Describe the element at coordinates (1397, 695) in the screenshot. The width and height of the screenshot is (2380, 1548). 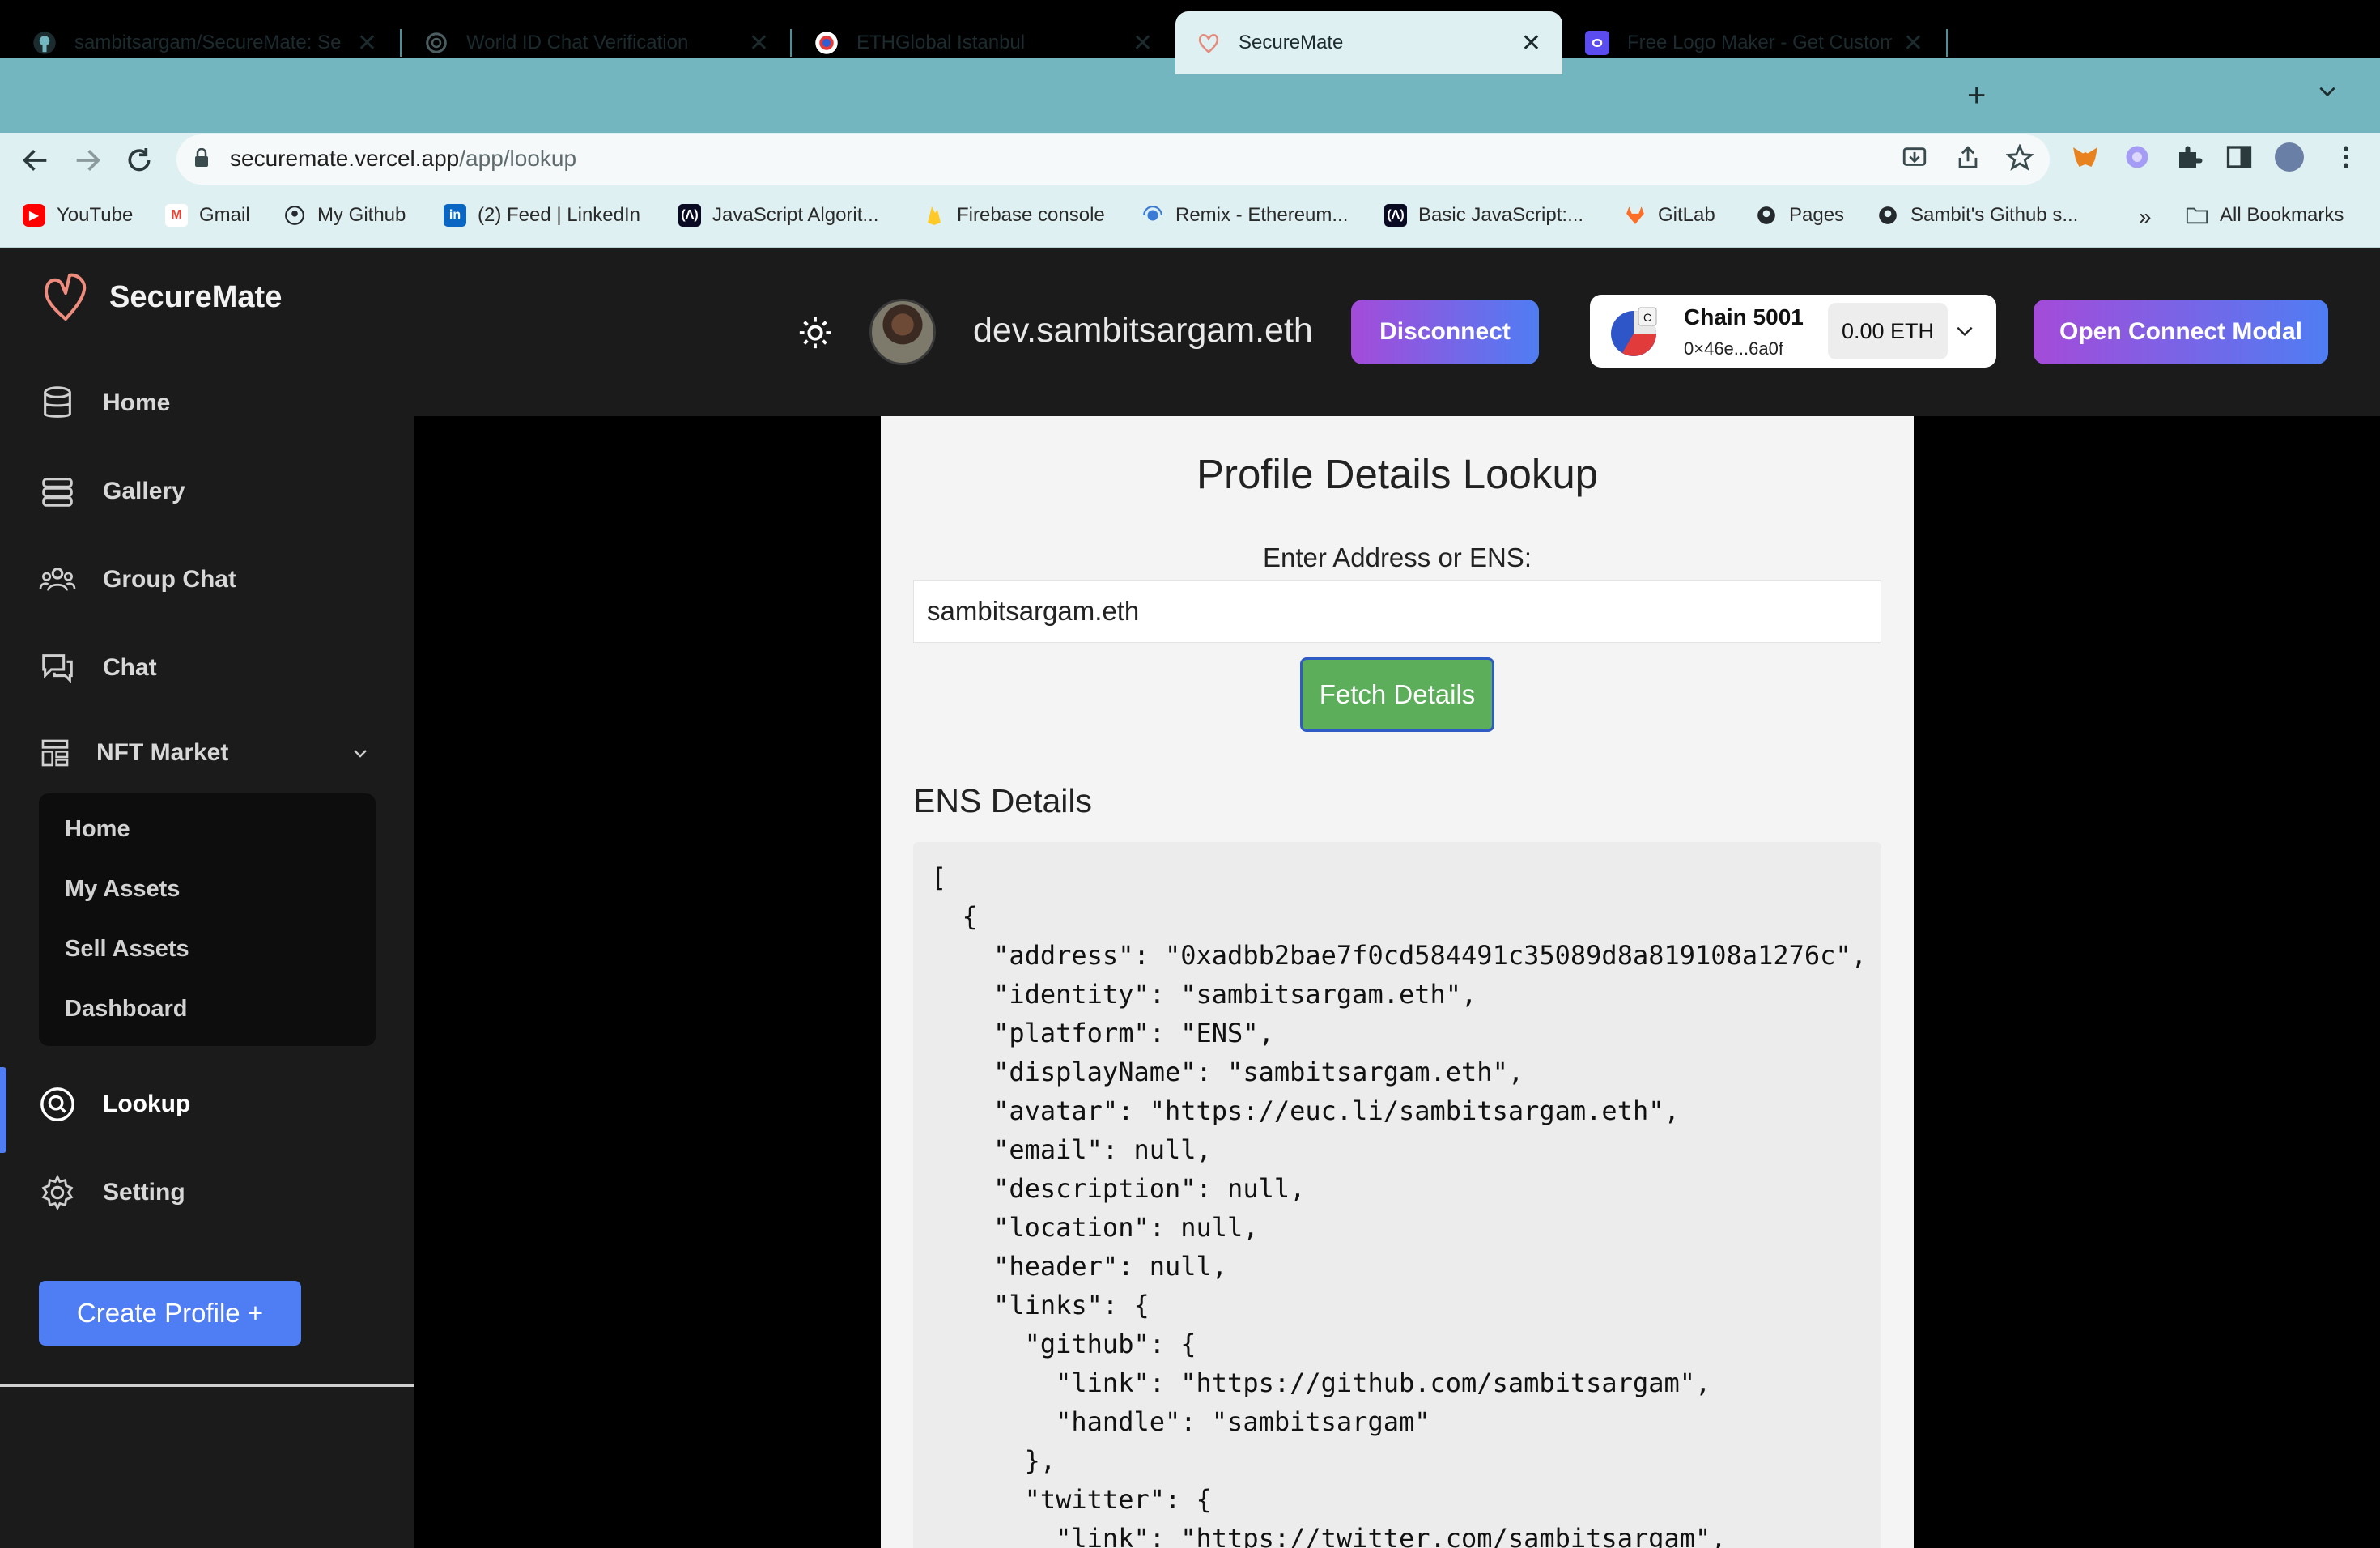
I see `fetch-details-button: Fetch Details` at that location.